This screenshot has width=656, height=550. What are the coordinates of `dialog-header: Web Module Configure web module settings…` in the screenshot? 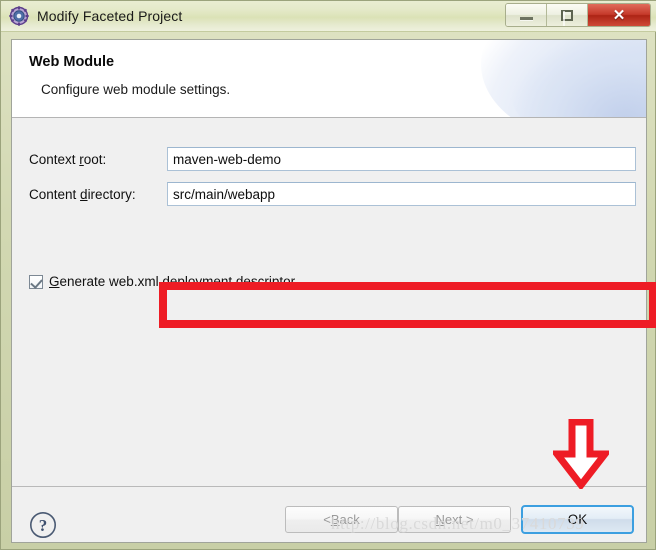 It's located at (329, 79).